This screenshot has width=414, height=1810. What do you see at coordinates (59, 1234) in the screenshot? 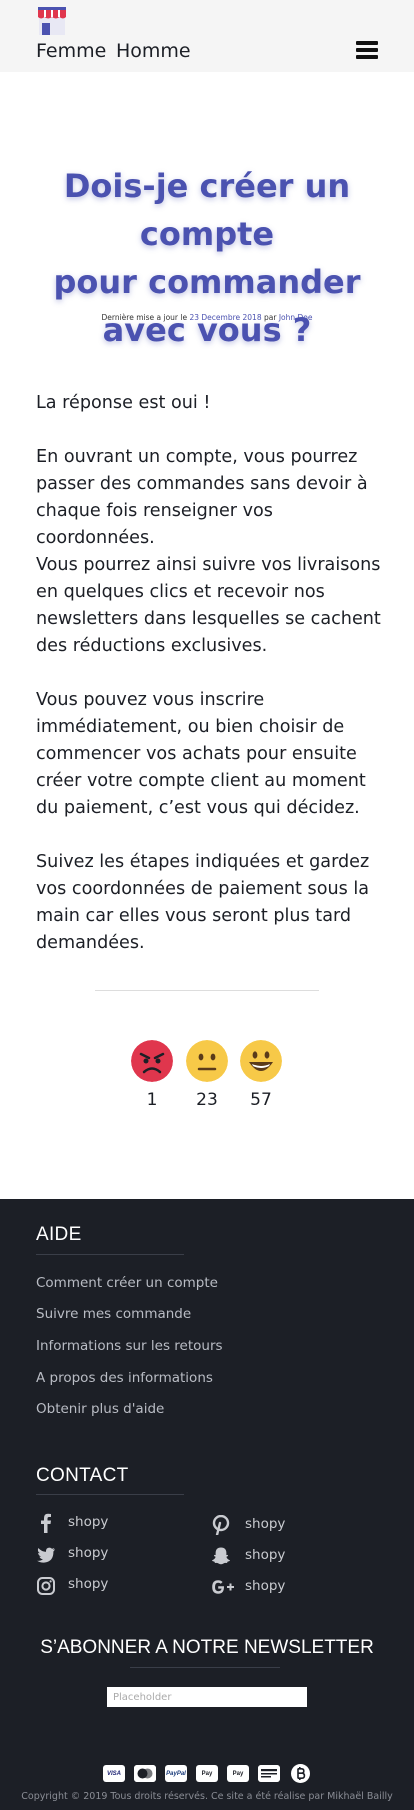
I see `help-heading: AIDE` at bounding box center [59, 1234].